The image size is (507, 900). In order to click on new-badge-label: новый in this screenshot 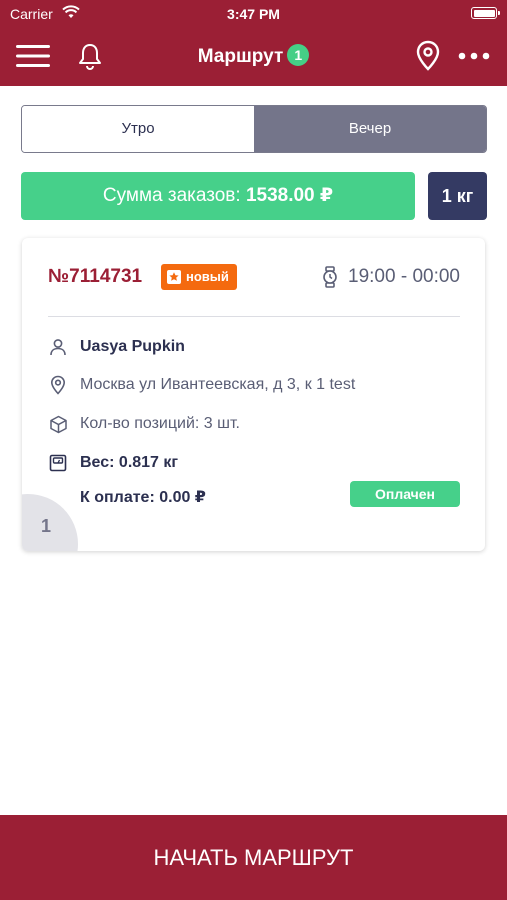, I will do `click(207, 276)`.